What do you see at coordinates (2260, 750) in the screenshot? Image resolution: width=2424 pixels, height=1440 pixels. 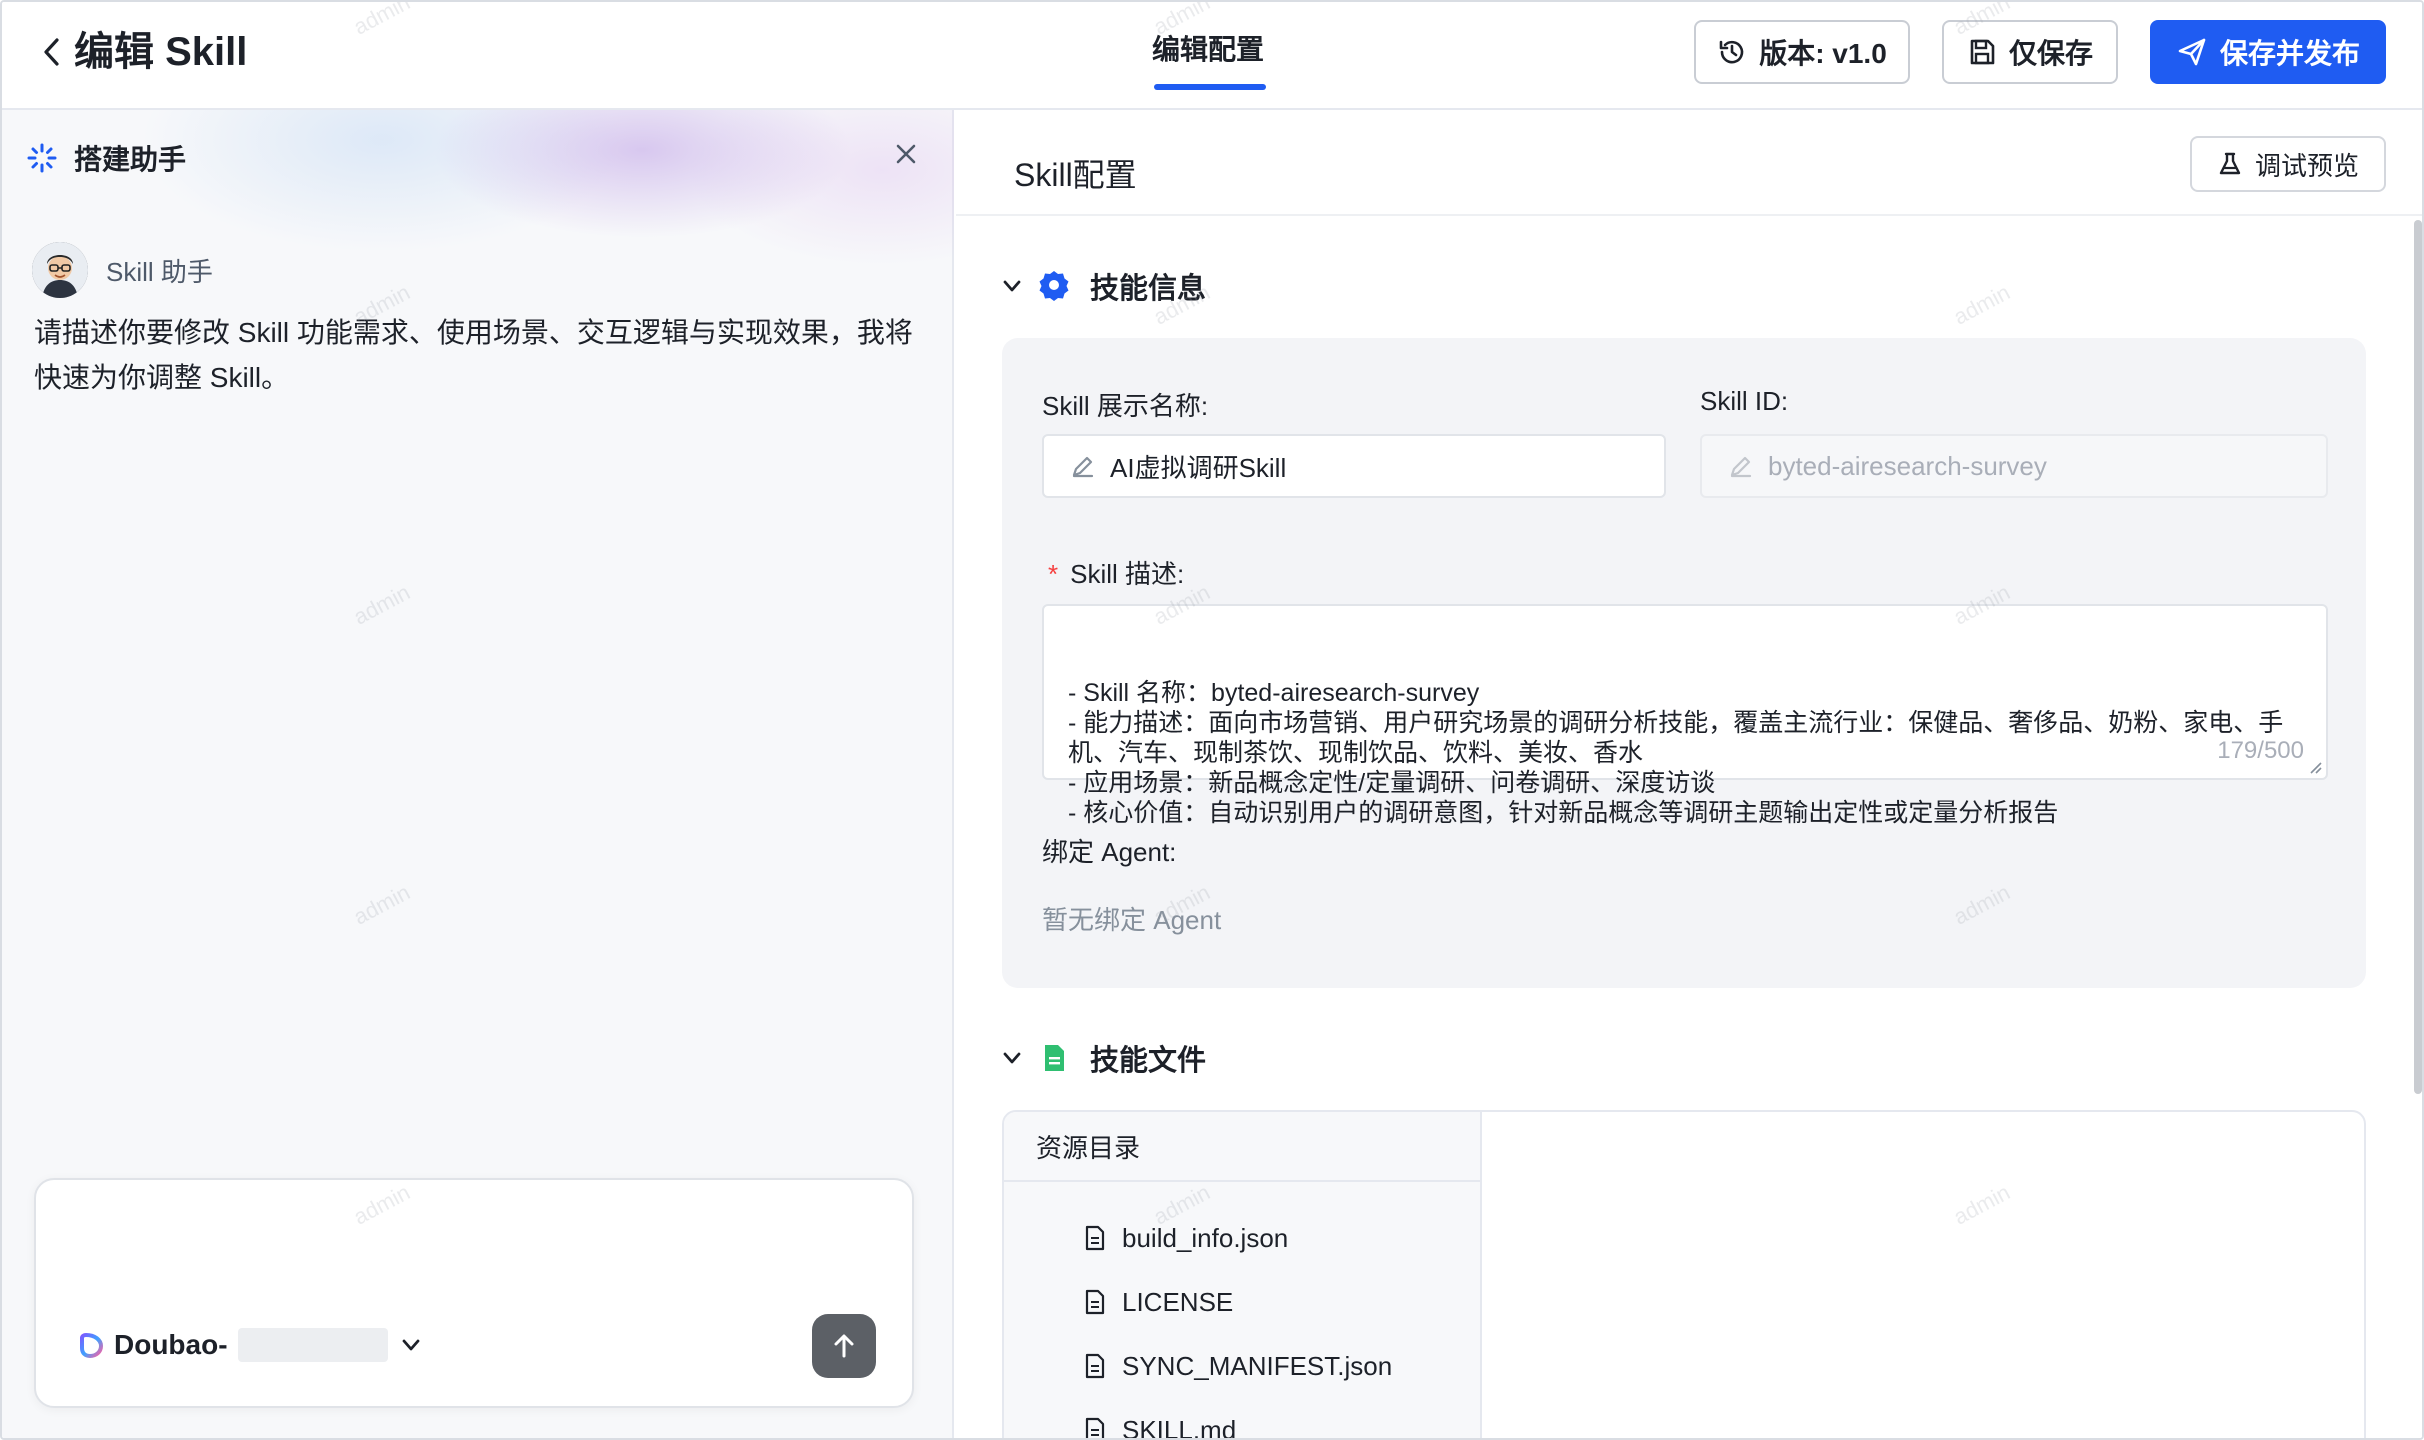 I see `description-char-counter: 179/500` at bounding box center [2260, 750].